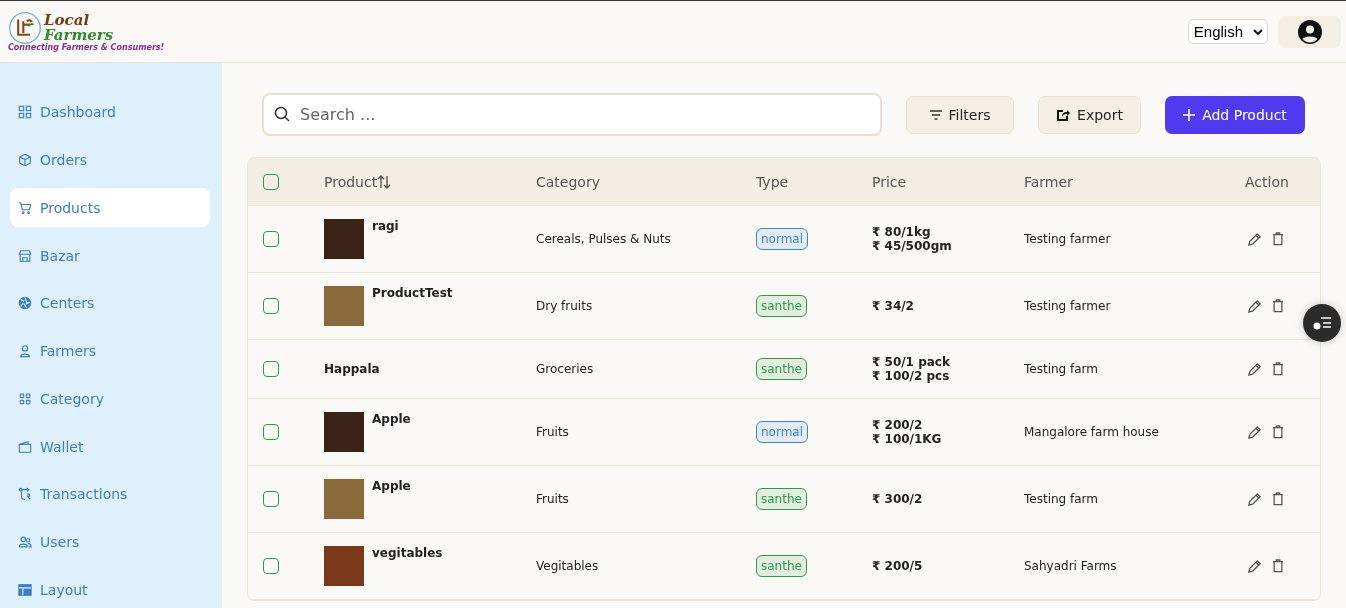  What do you see at coordinates (960, 114) in the screenshot?
I see `filters-button: Filters` at bounding box center [960, 114].